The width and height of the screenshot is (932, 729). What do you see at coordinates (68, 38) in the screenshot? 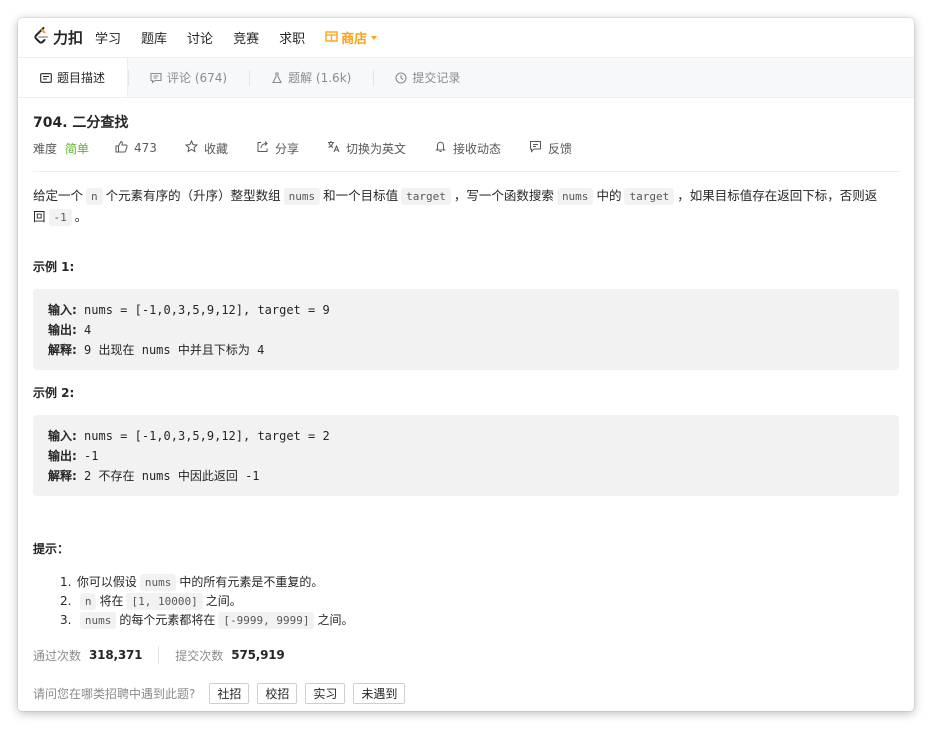
I see `brand-name: 力扣` at bounding box center [68, 38].